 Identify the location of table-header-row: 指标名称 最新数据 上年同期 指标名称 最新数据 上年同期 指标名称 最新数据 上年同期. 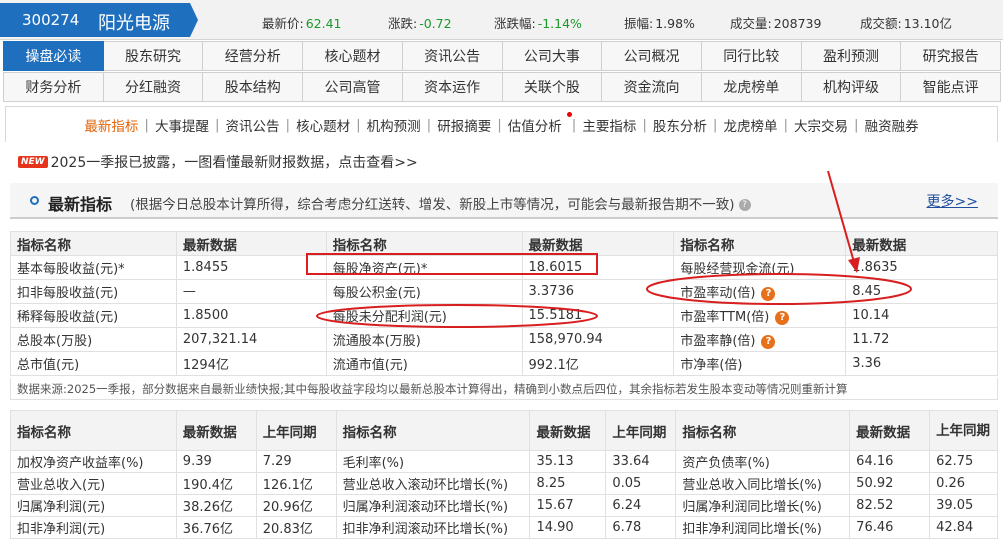
(504, 430).